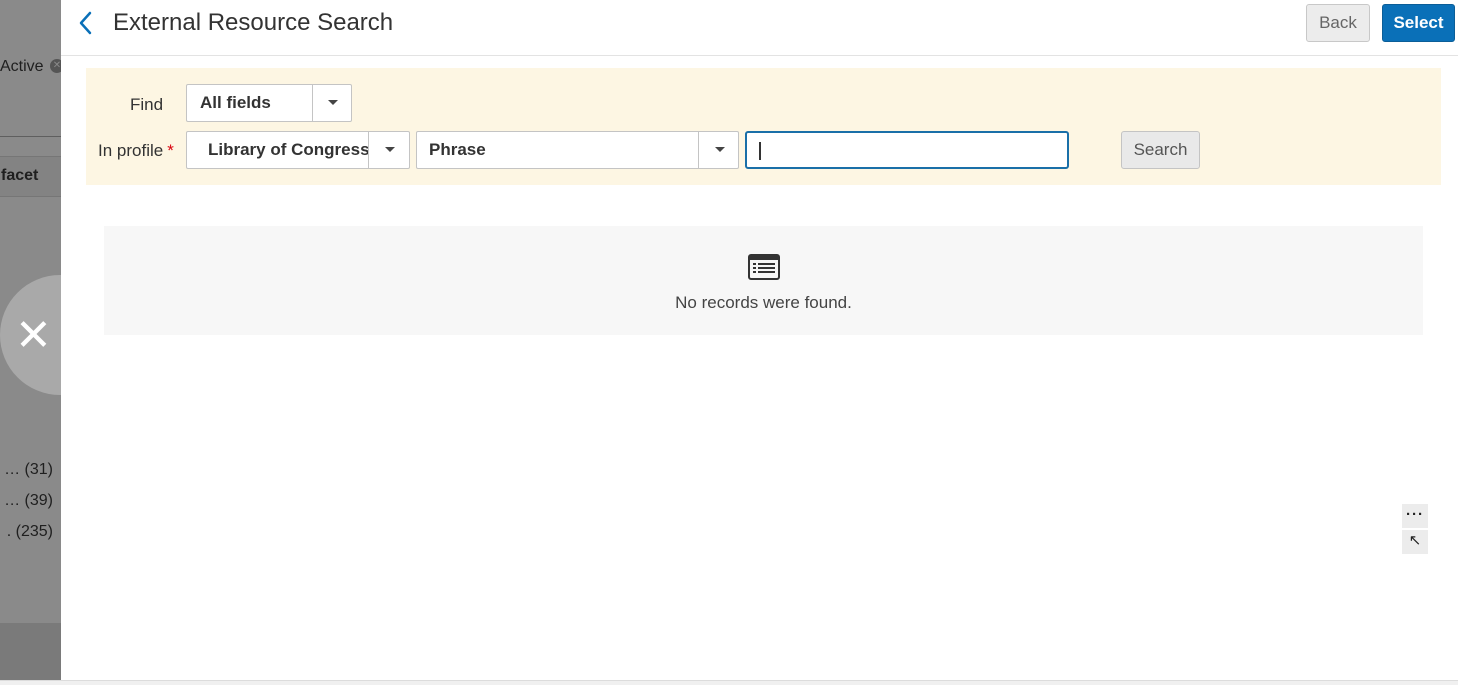  What do you see at coordinates (1415, 542) in the screenshot?
I see `collapse-arrow-icon: ↖` at bounding box center [1415, 542].